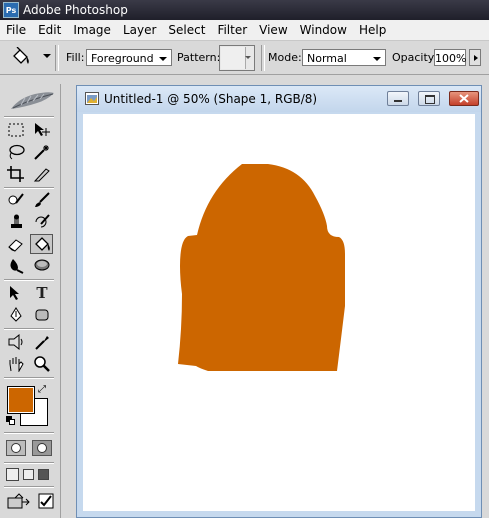 Image resolution: width=489 pixels, height=518 pixels. Describe the element at coordinates (42, 315) in the screenshot. I see `rectangle-shape-tool-icon` at that location.